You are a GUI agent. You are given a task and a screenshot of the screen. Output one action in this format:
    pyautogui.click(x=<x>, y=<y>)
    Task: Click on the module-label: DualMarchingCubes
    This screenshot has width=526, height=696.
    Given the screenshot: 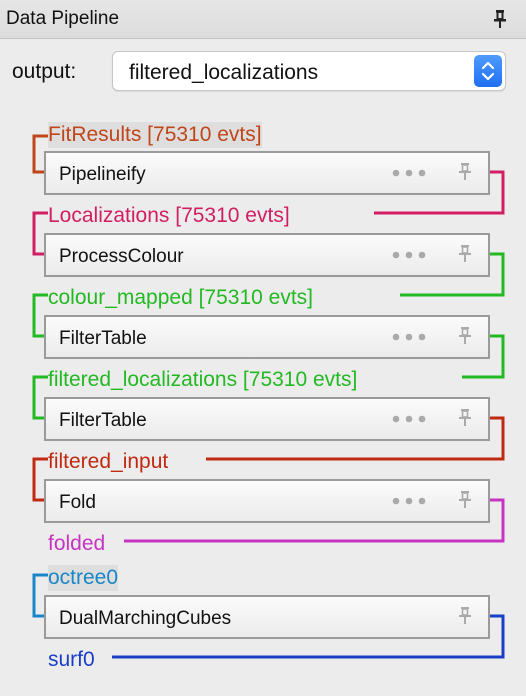 What is the action you would take?
    pyautogui.click(x=145, y=618)
    